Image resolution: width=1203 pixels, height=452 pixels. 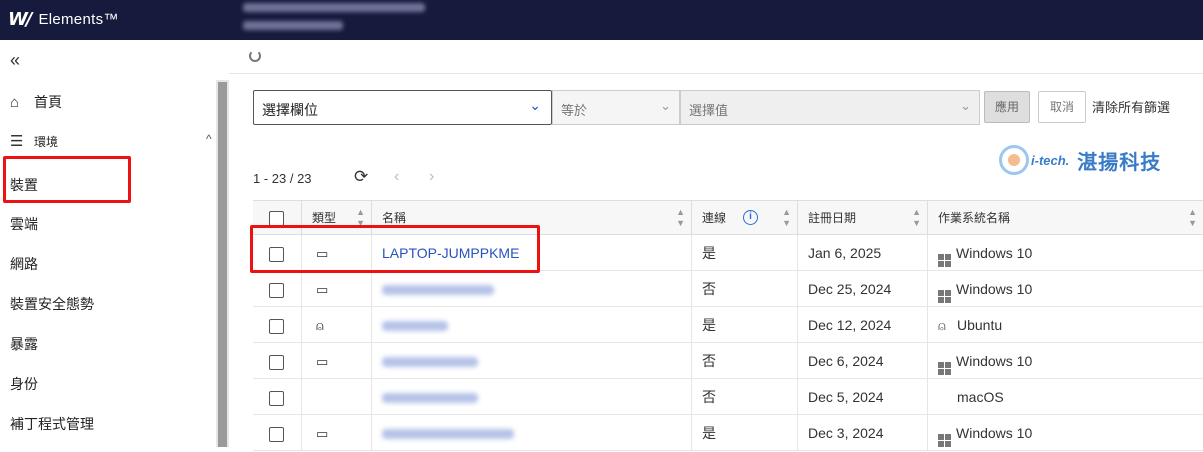 I want to click on filter-operator-value: 等於, so click(x=574, y=110).